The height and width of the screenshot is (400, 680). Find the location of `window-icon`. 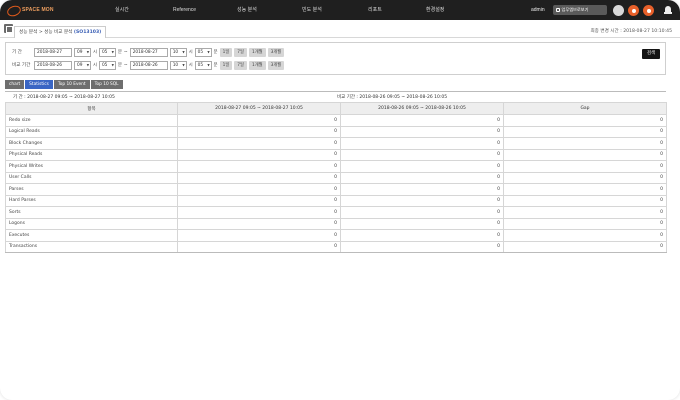

window-icon is located at coordinates (558, 9).